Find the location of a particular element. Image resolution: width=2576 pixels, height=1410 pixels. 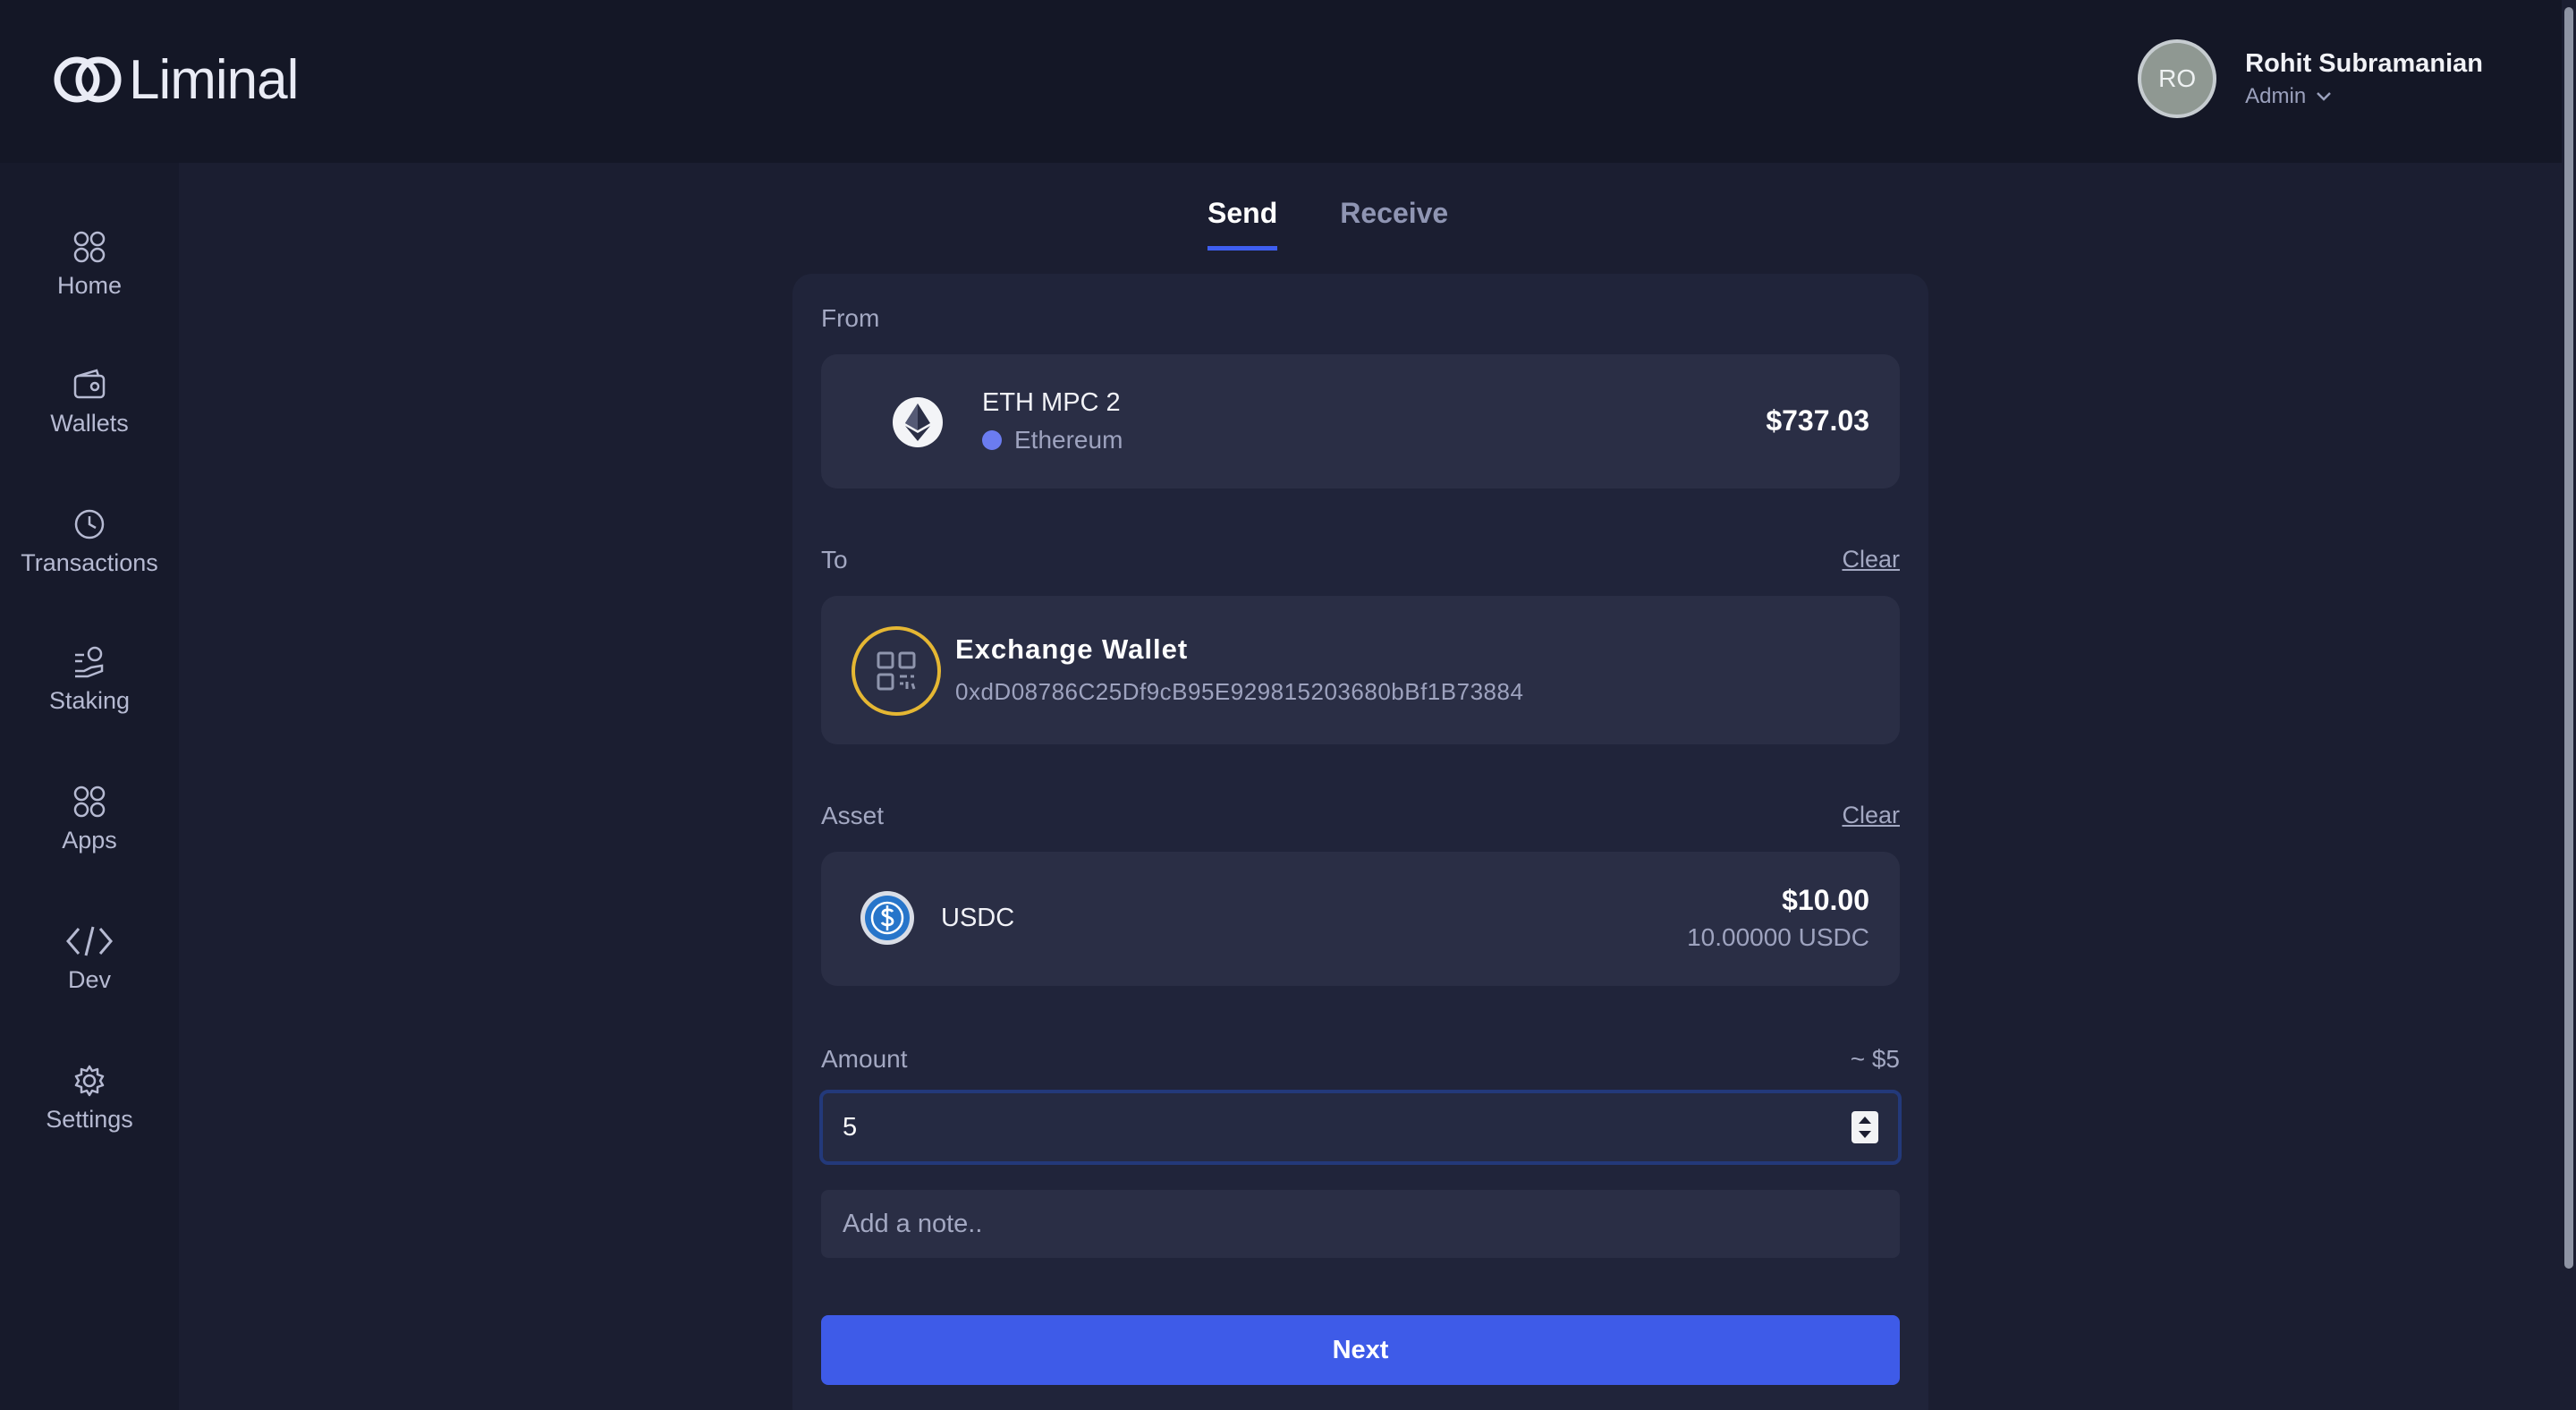

asset-value-usd: $10.00 is located at coordinates (1825, 900).